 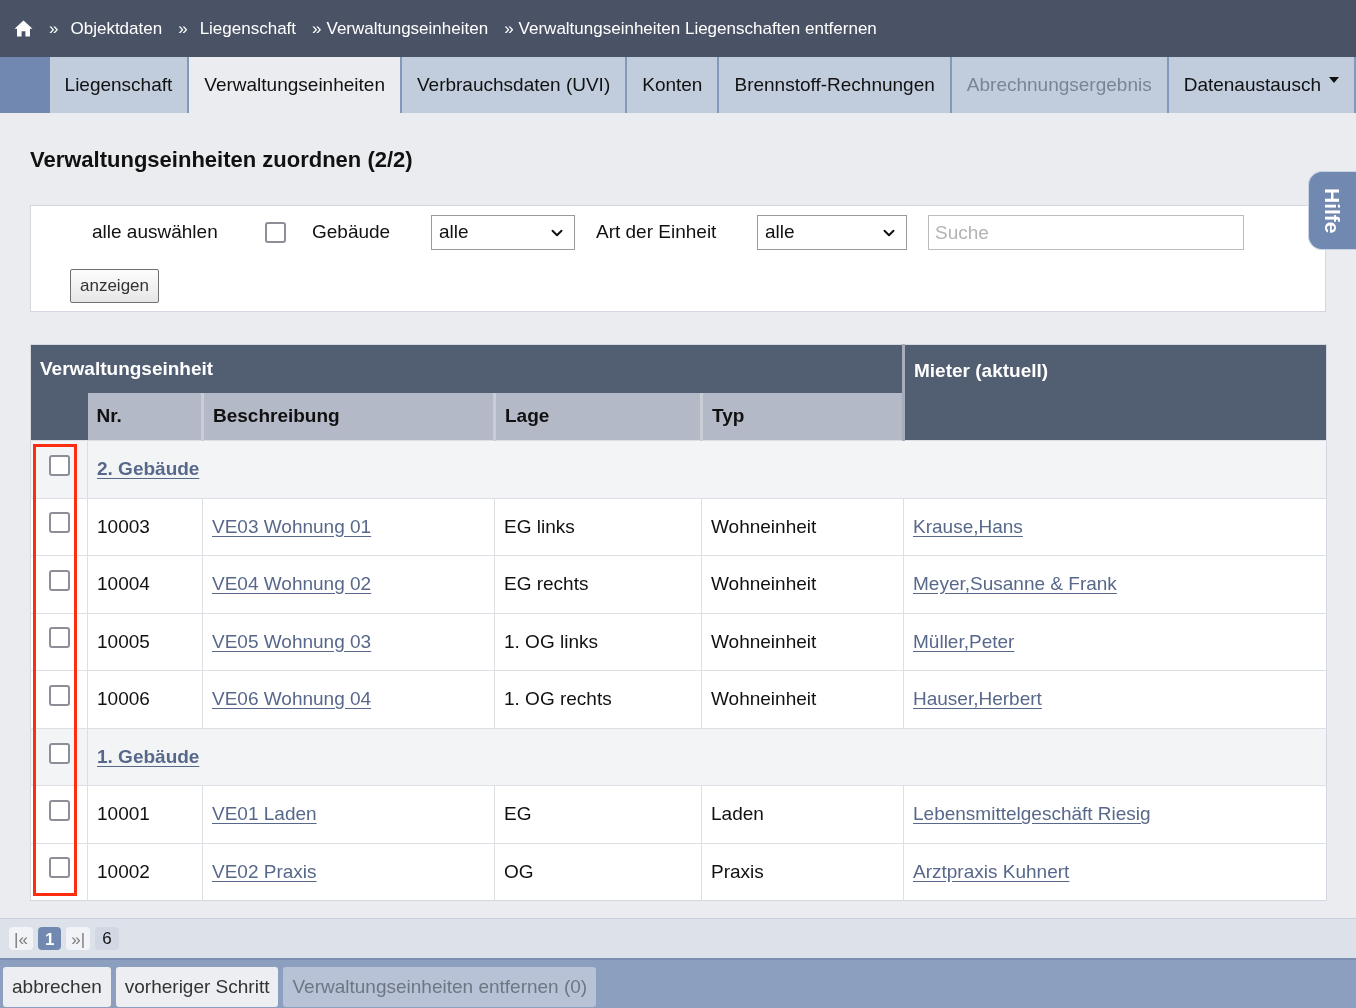 What do you see at coordinates (832, 232) in the screenshot?
I see `unit-type-select: alle` at bounding box center [832, 232].